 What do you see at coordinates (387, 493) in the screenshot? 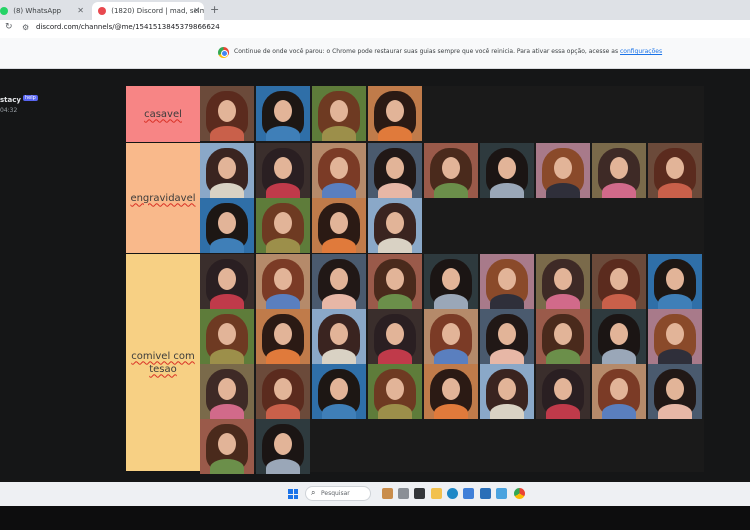
I see `widgets-icon` at bounding box center [387, 493].